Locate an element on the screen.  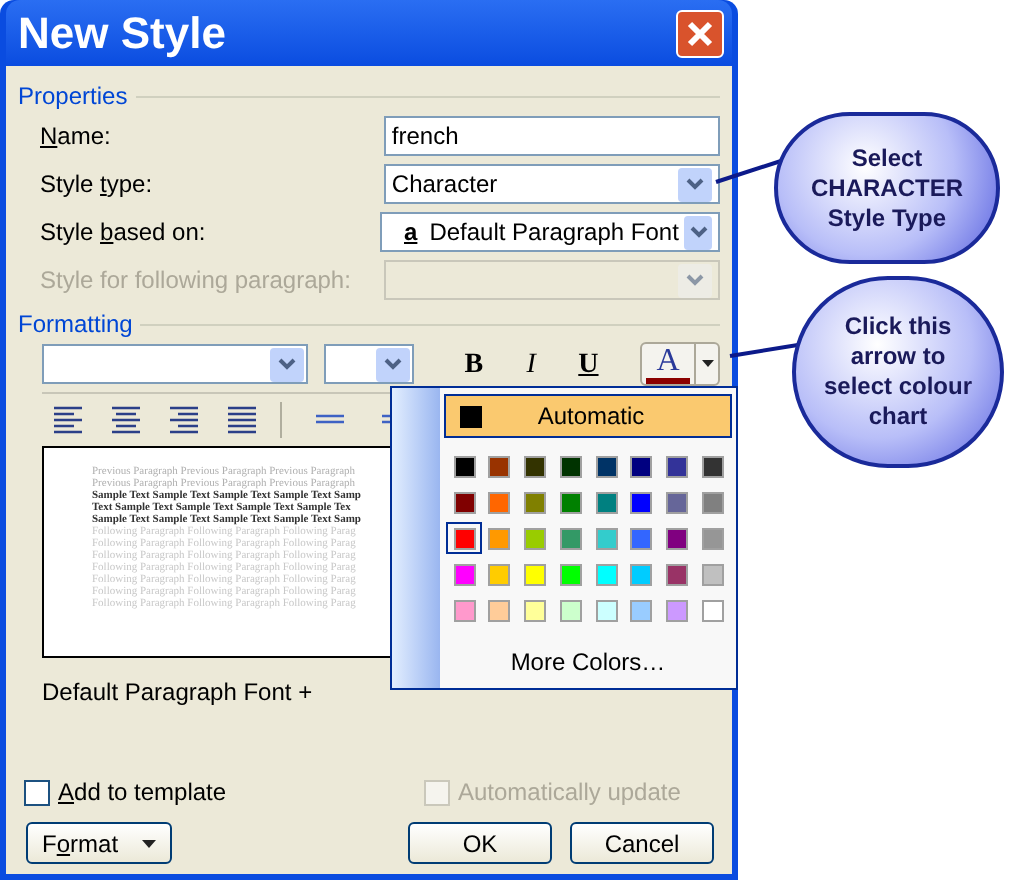
italic-button: I is located at coordinates (531, 364).